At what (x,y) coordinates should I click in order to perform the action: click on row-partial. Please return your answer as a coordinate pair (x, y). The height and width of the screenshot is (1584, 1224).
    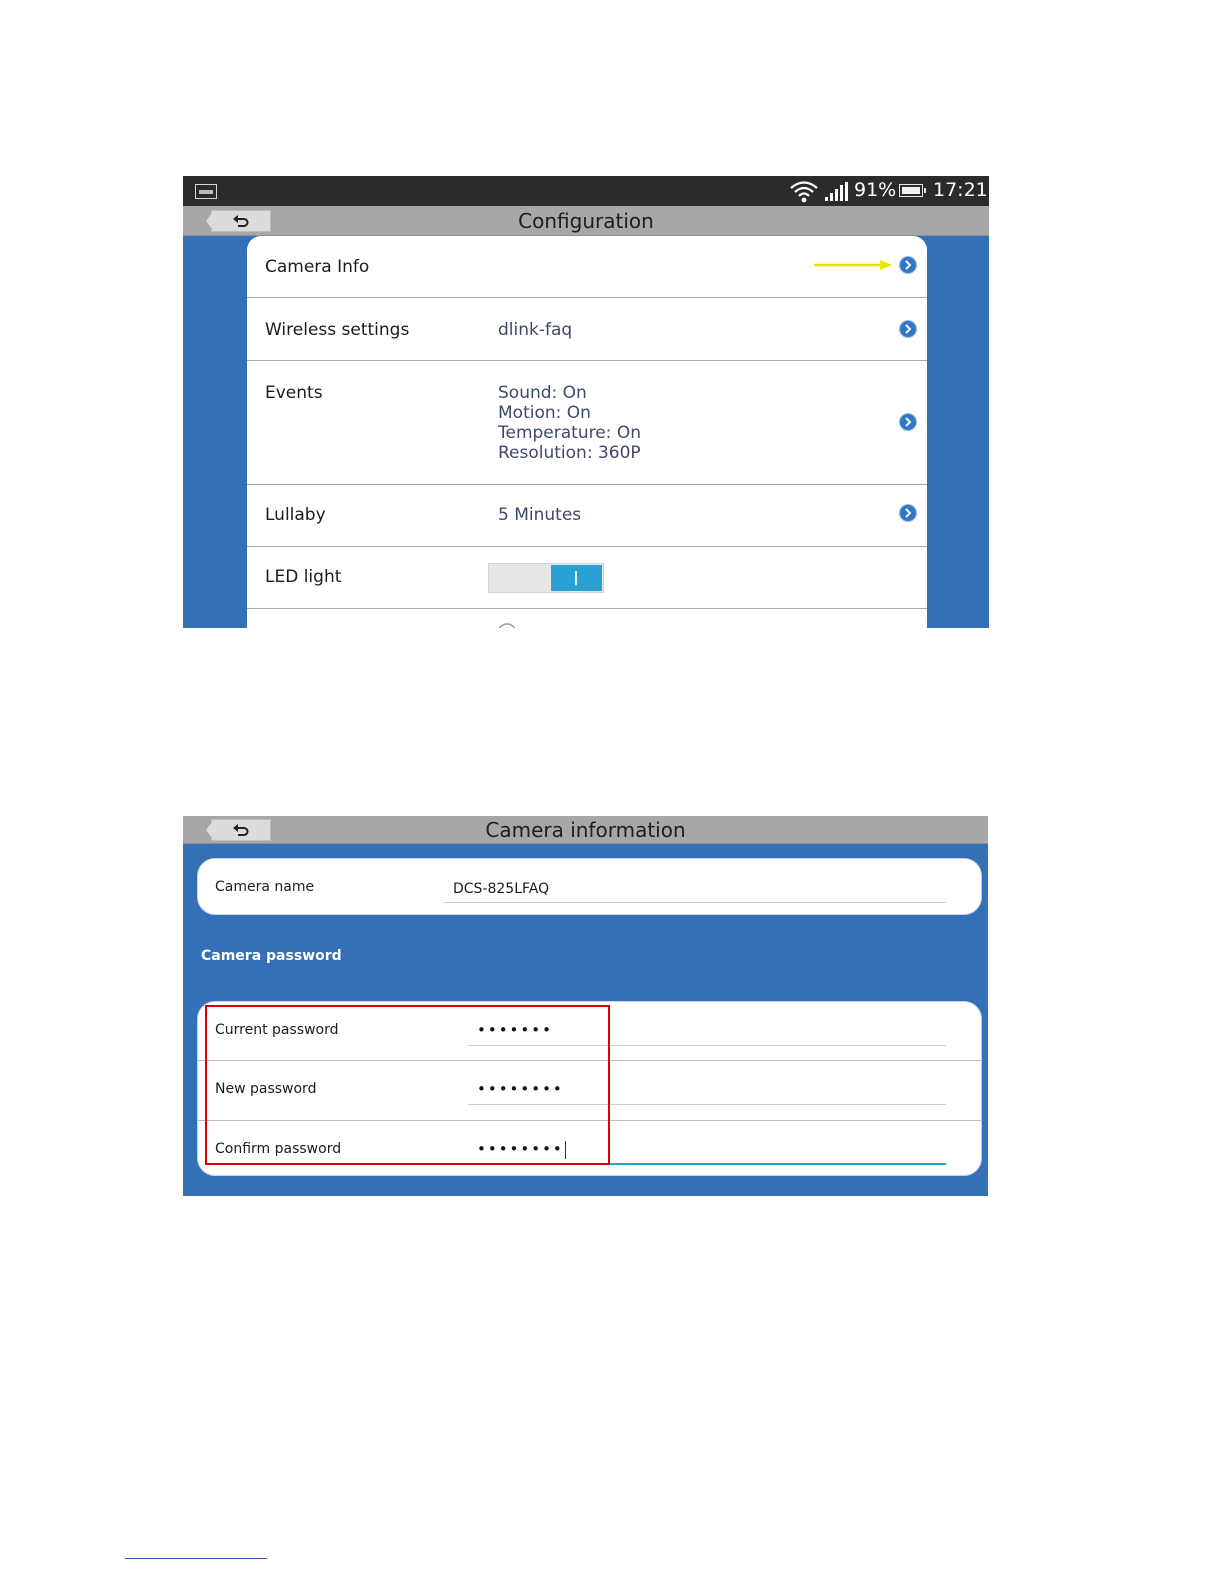
    Looking at the image, I should click on (587, 618).